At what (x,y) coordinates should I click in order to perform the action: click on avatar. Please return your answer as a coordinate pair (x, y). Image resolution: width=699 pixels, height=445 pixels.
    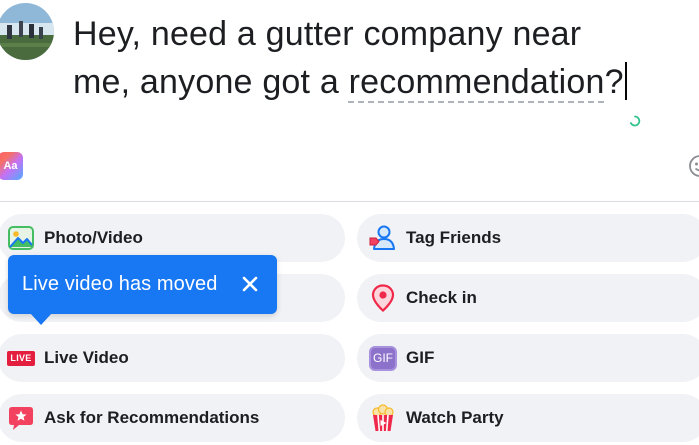
    Looking at the image, I should click on (27, 31).